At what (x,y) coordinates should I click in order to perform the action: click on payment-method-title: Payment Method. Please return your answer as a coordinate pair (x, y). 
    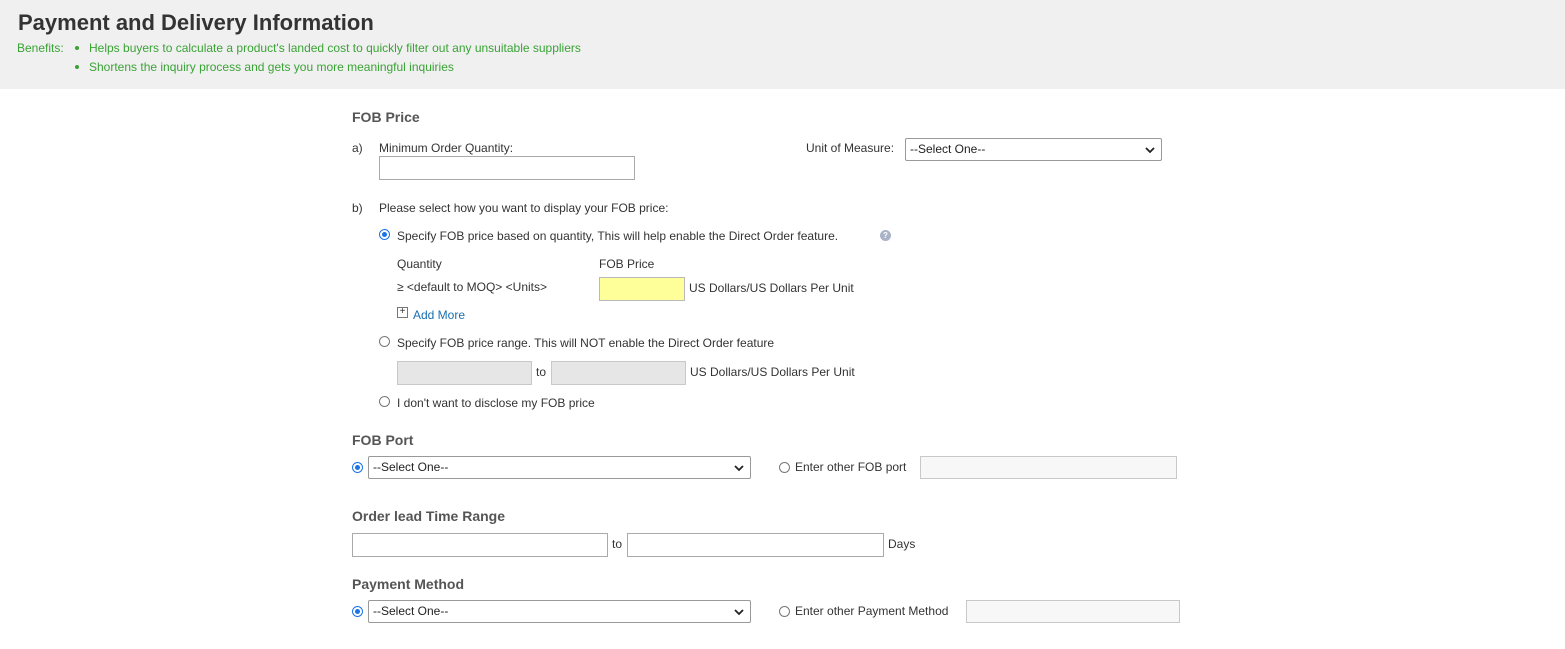
    Looking at the image, I should click on (408, 584).